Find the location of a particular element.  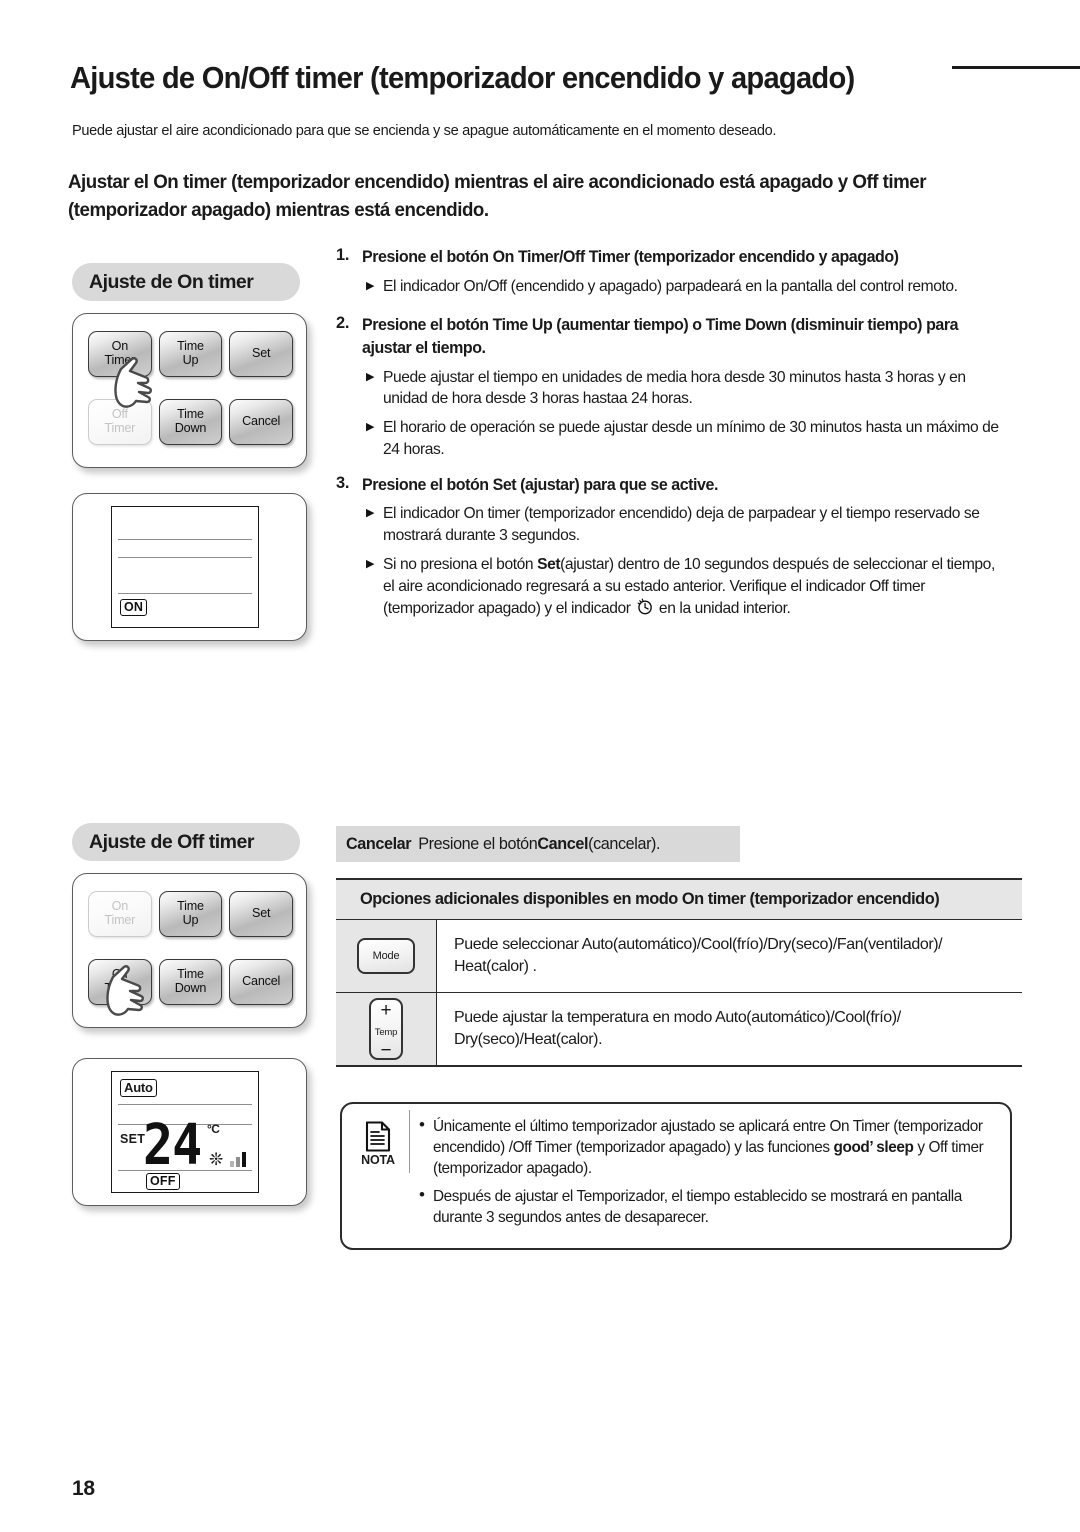

step-number: 3. is located at coordinates (343, 482).